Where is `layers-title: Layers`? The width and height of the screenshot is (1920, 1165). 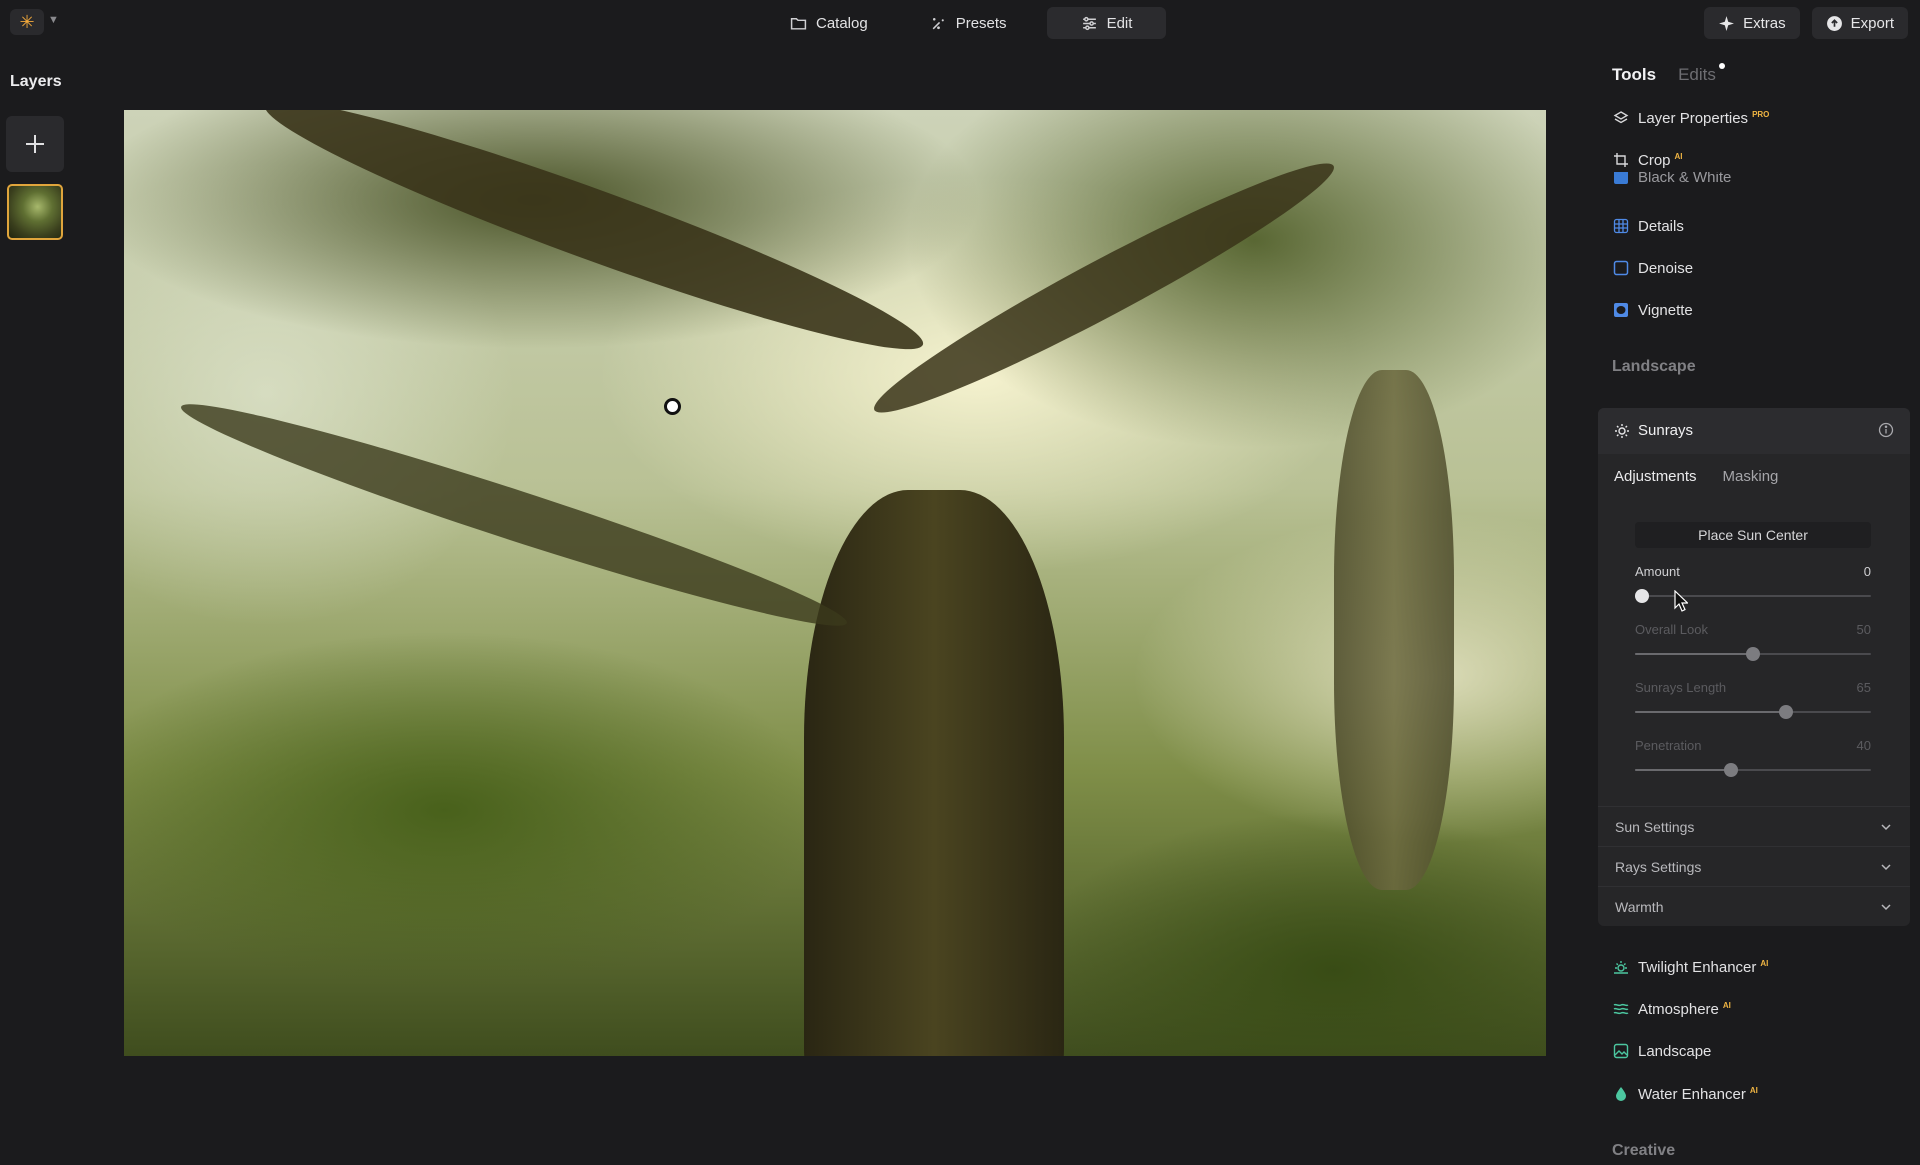
layers-title: Layers is located at coordinates (36, 81).